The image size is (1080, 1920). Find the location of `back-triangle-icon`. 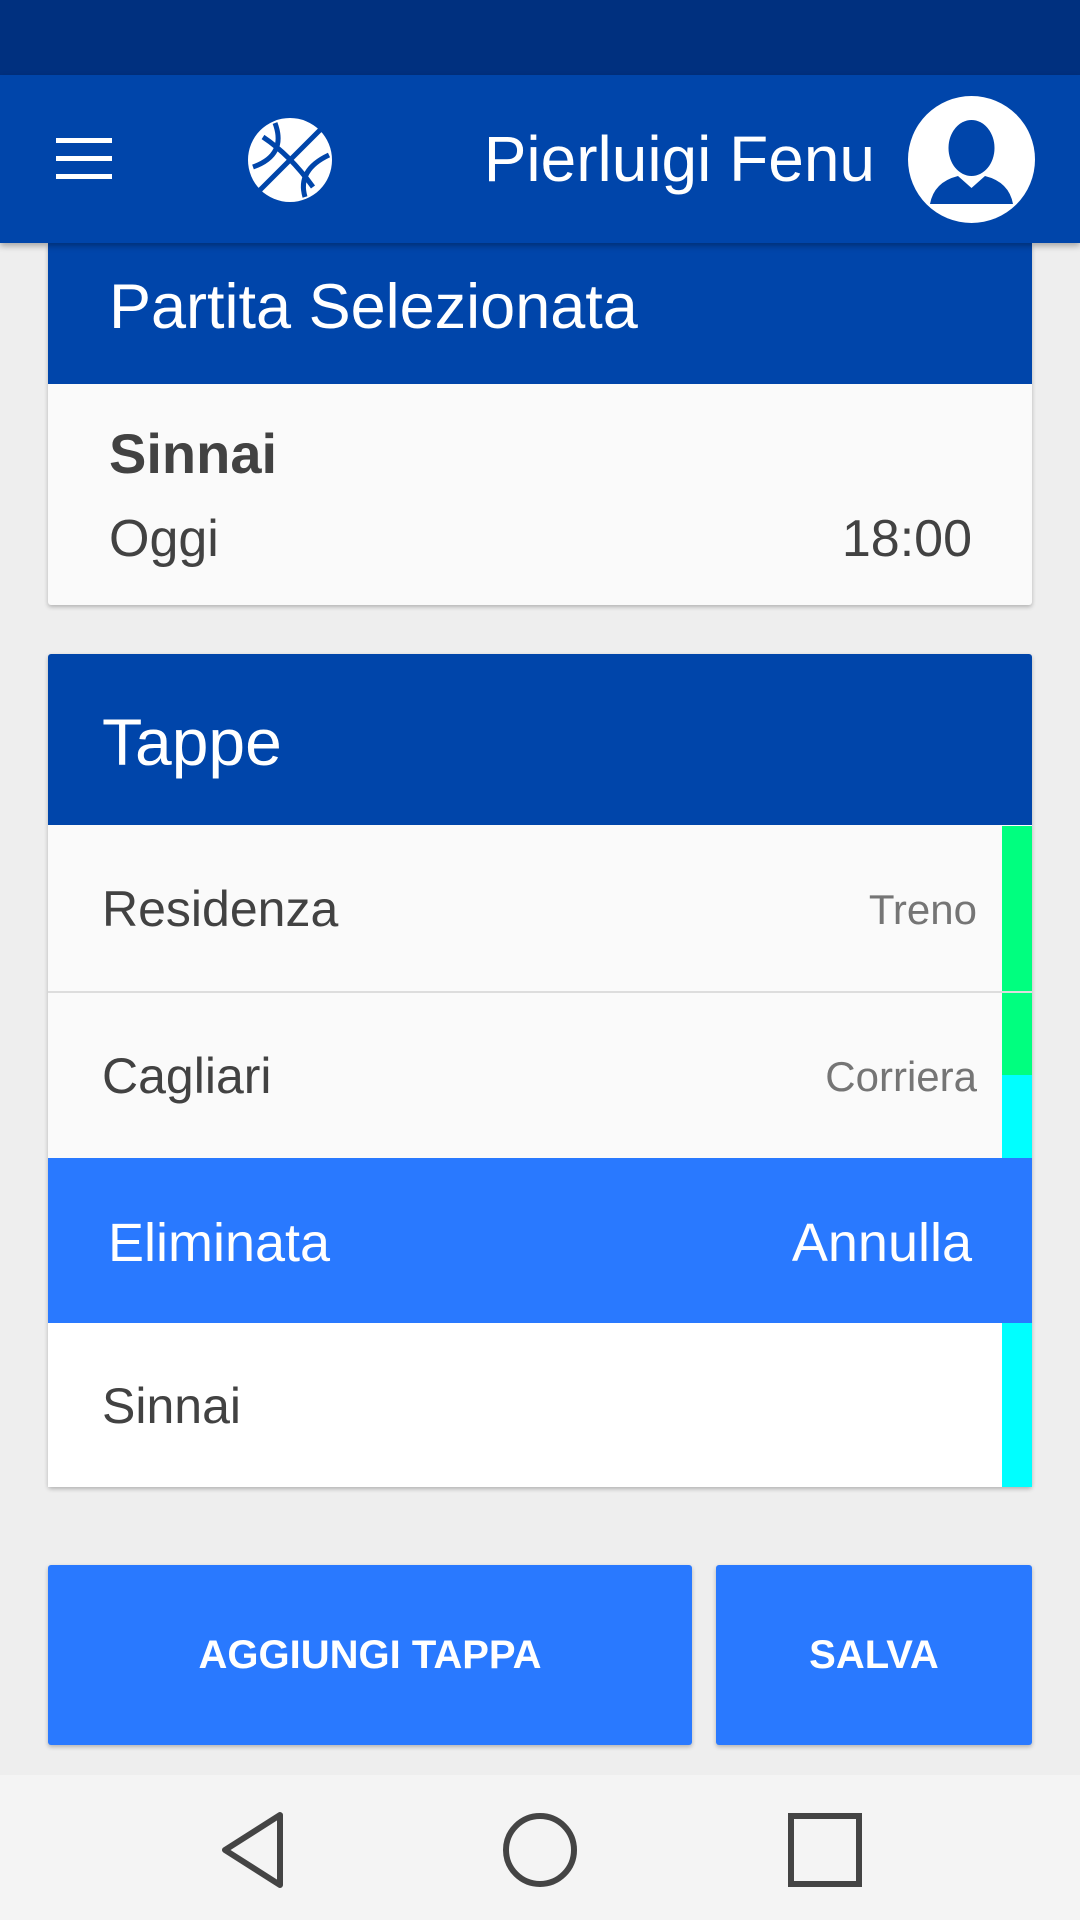

back-triangle-icon is located at coordinates (255, 1850).